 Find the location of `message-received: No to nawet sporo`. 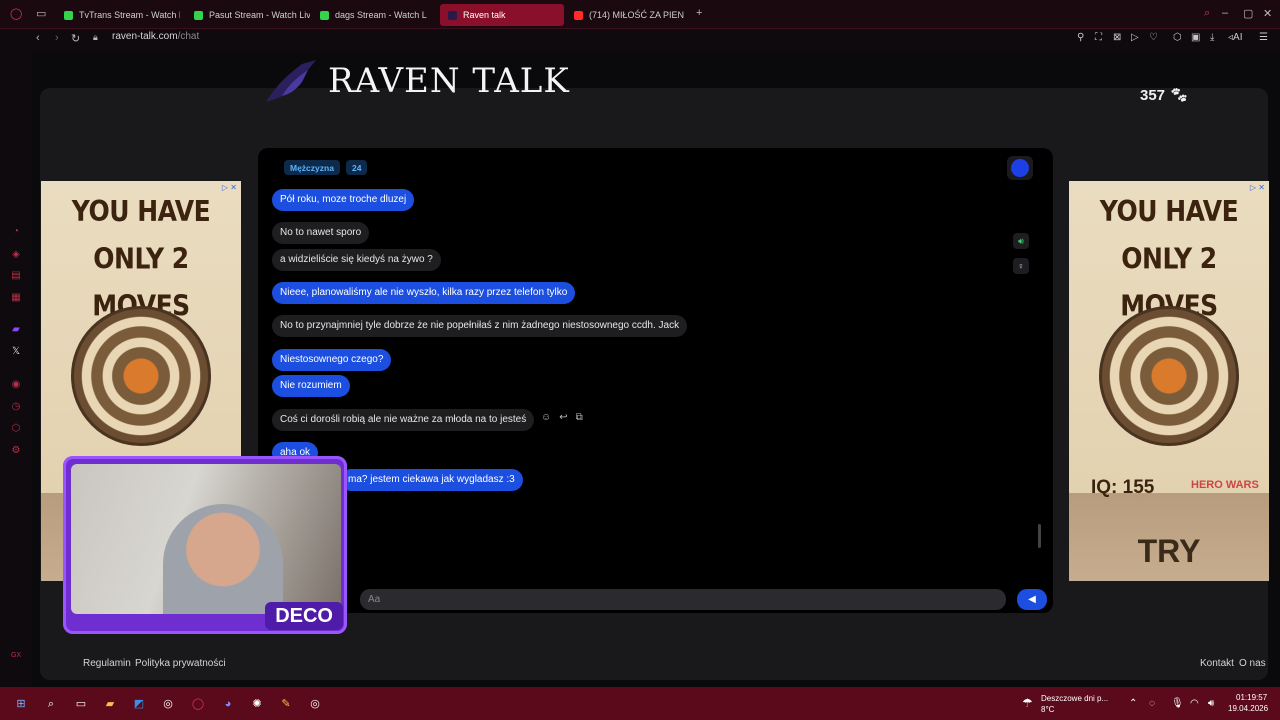

message-received: No to nawet sporo is located at coordinates (321, 233).